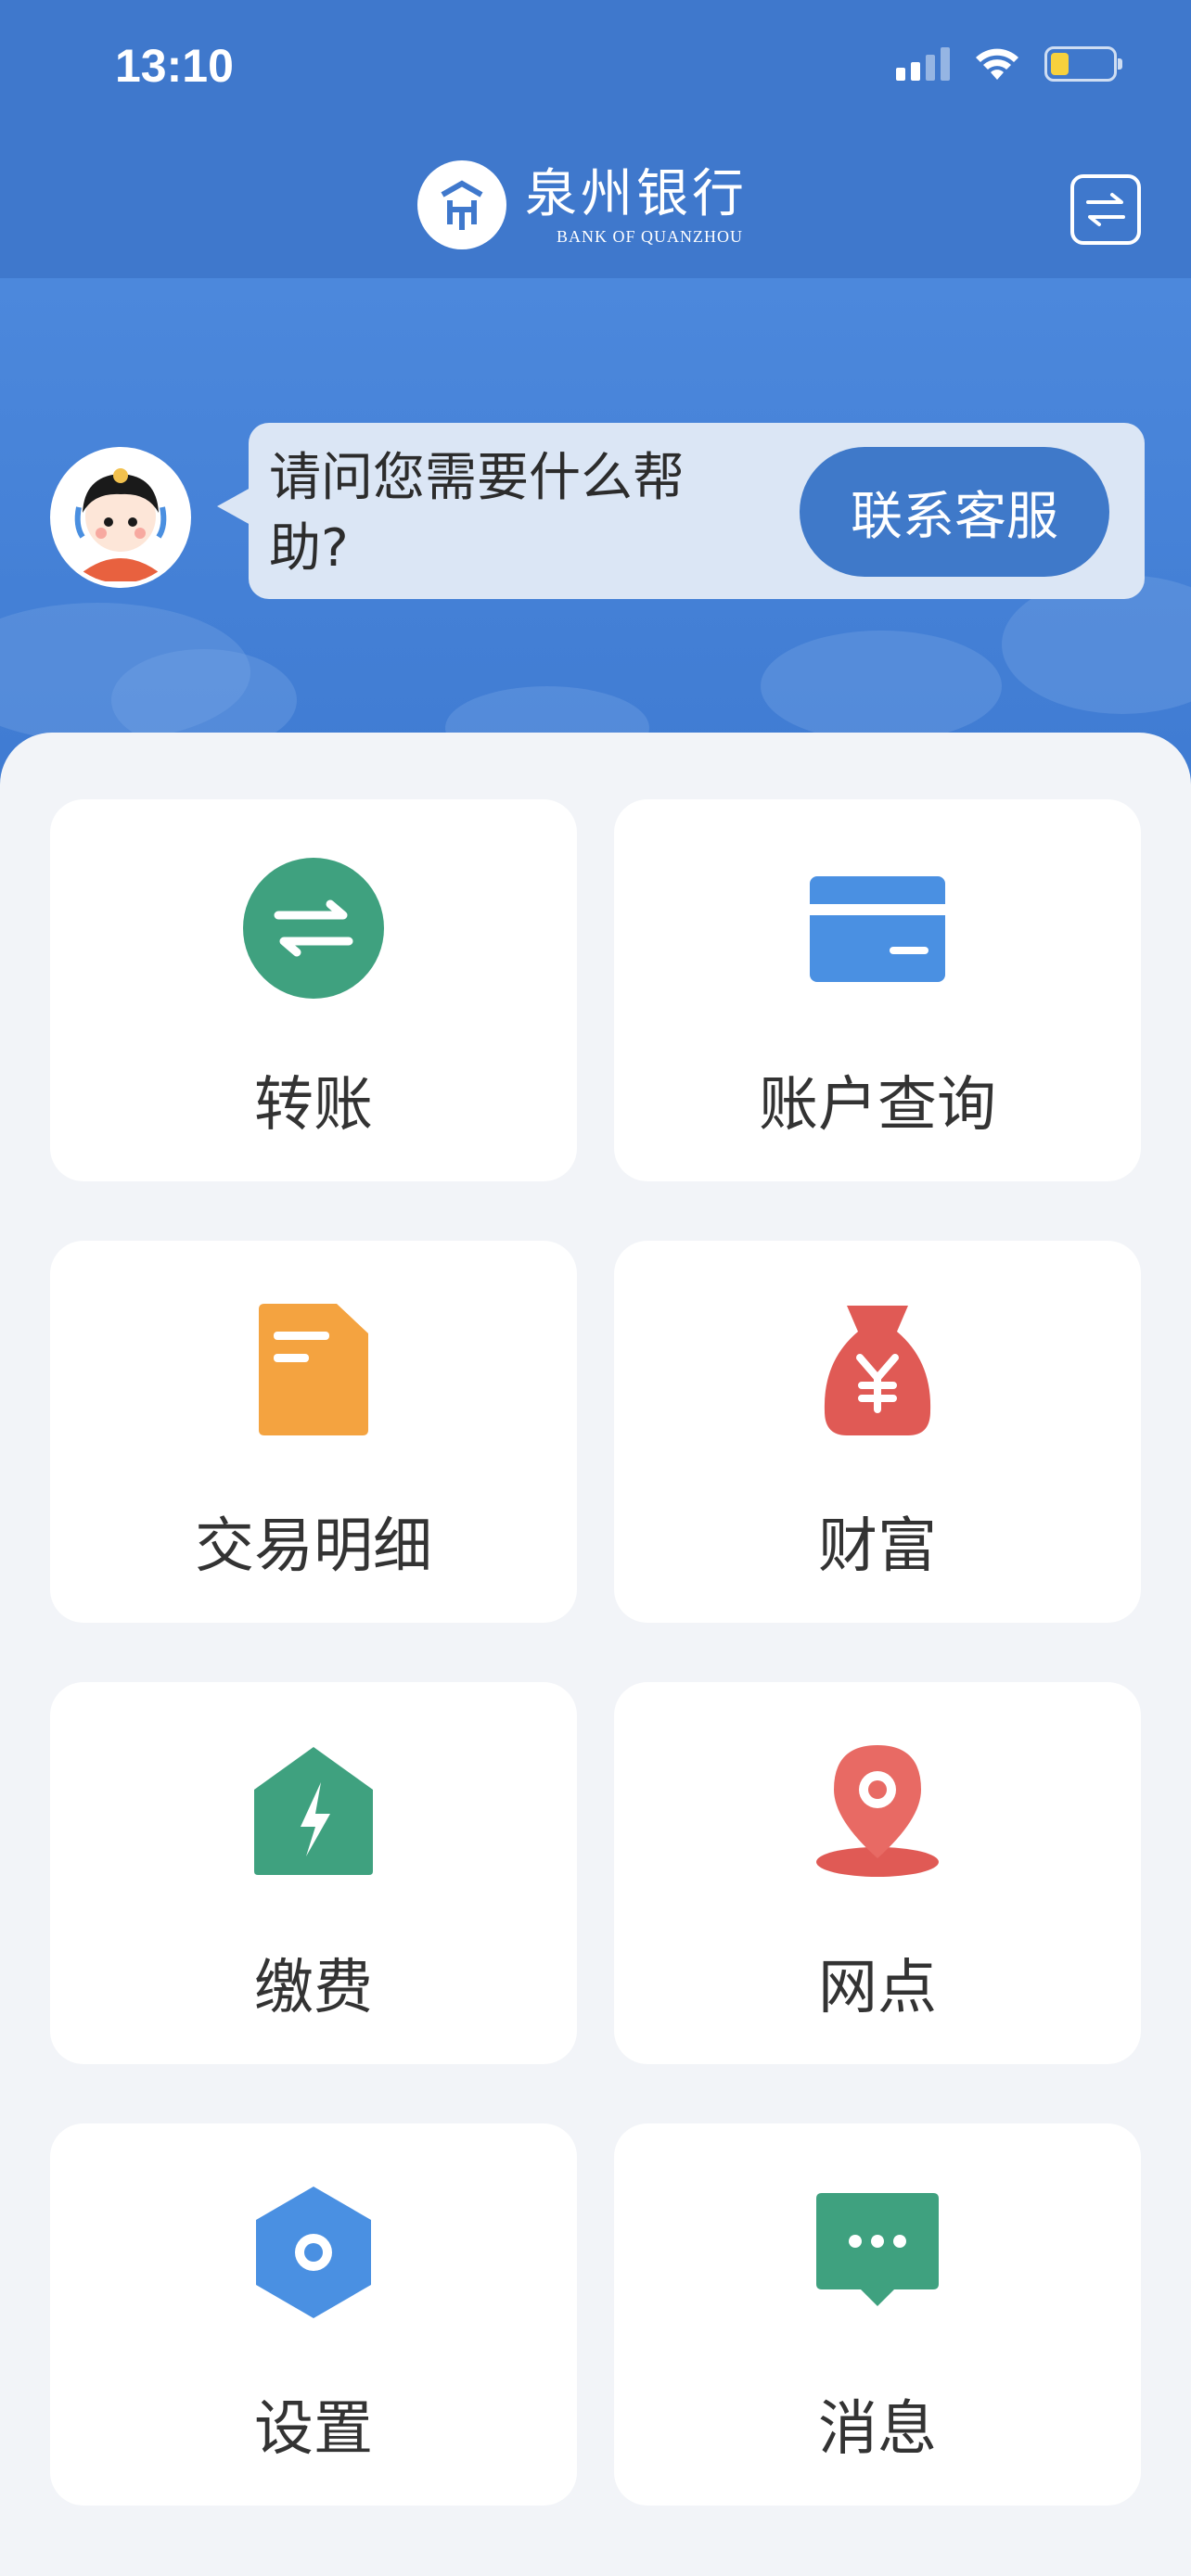 The height and width of the screenshot is (2576, 1191). I want to click on wifi-icon, so click(997, 64).